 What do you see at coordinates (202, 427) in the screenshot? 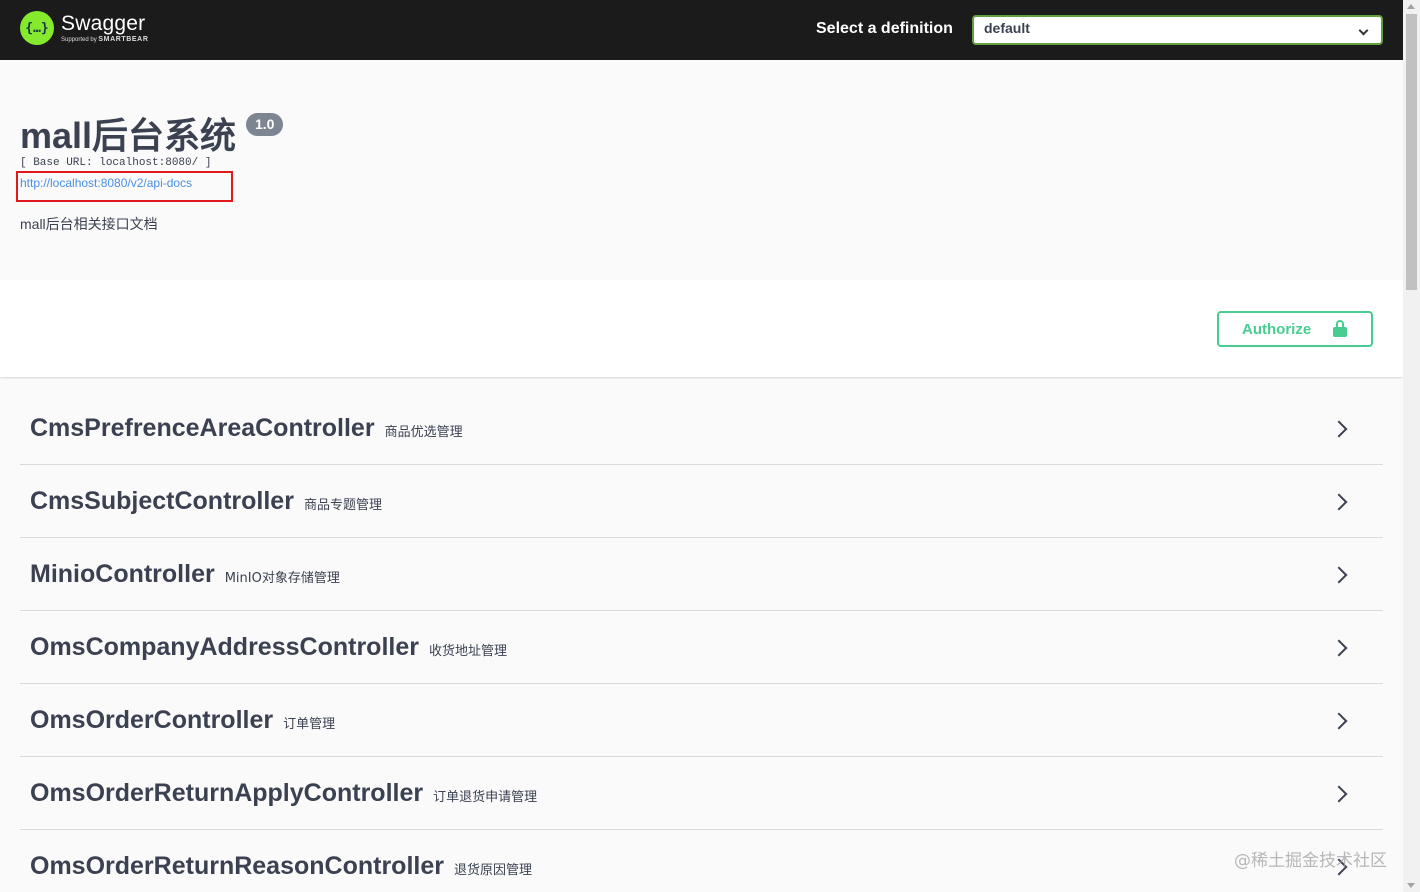
I see `tag-name: CmsPrefrenceAreaController` at bounding box center [202, 427].